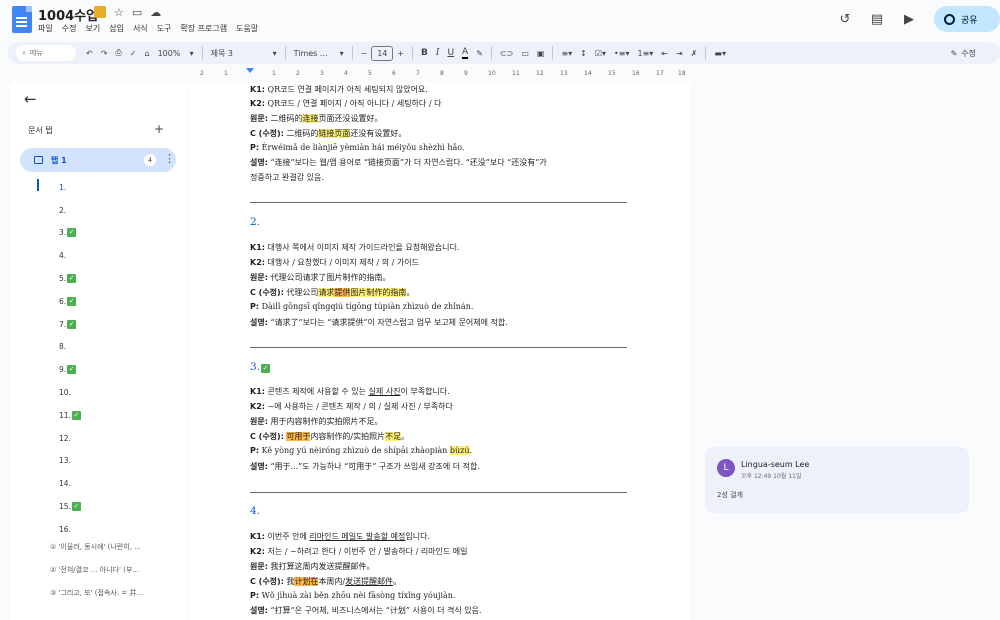  I want to click on correction-line: C (수정): 我计划在本周内/发送提醒邮件。, so click(325, 581).